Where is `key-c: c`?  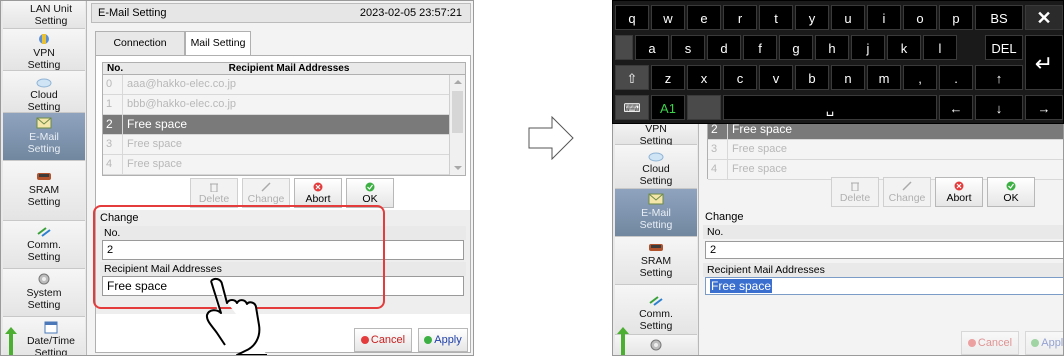 key-c: c is located at coordinates (740, 77).